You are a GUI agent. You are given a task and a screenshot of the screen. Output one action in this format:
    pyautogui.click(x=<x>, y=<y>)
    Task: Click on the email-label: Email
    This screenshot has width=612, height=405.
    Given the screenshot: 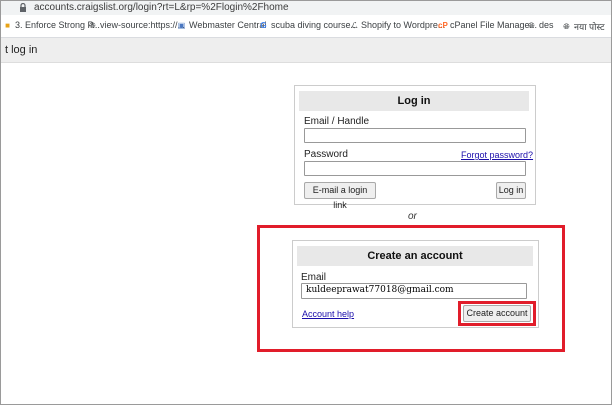 What is the action you would take?
    pyautogui.click(x=314, y=277)
    